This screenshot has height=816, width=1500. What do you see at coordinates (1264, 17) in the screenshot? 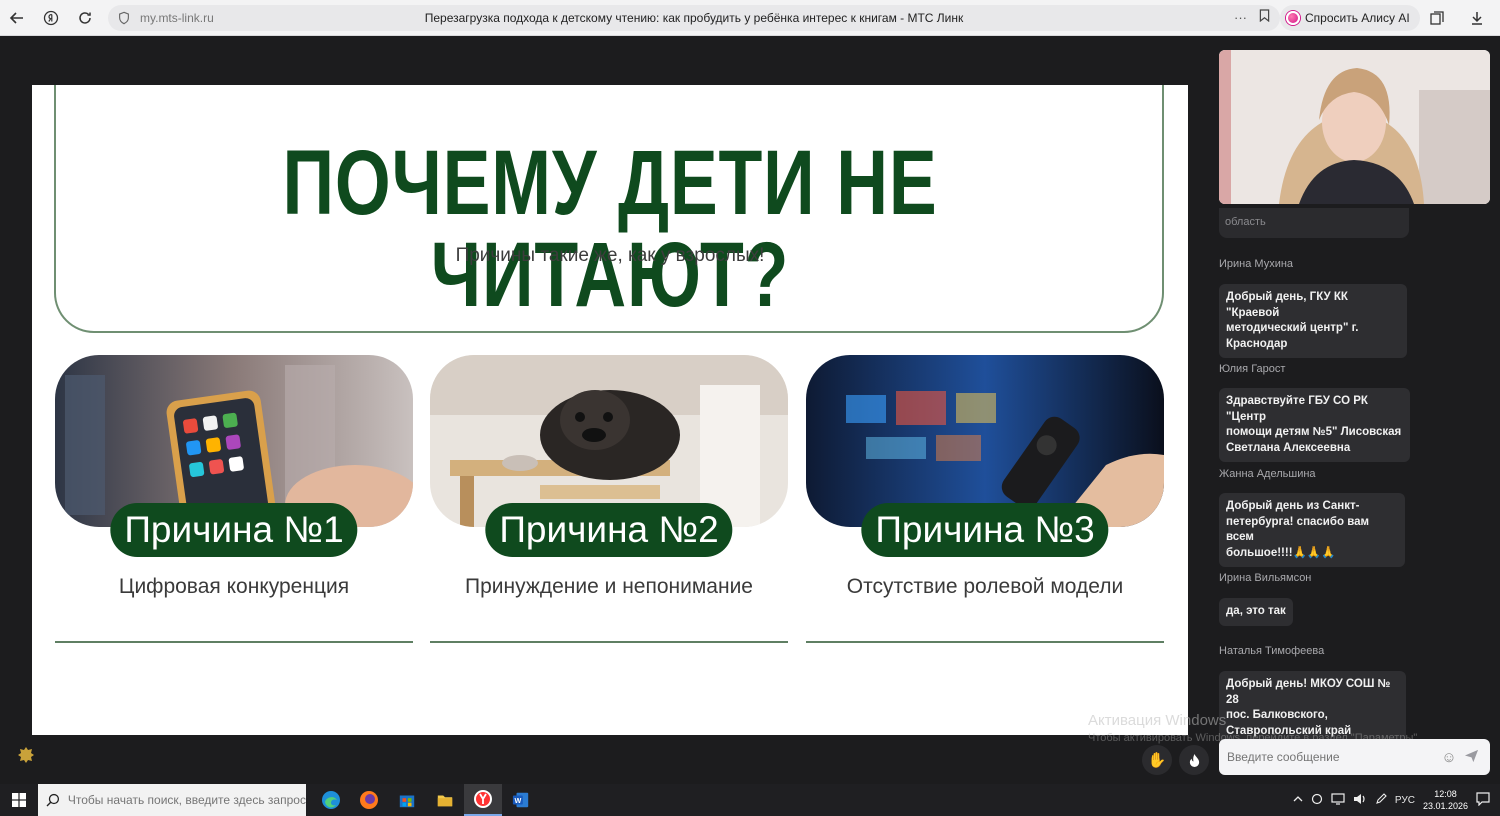
I see `bookmark-icon` at bounding box center [1264, 17].